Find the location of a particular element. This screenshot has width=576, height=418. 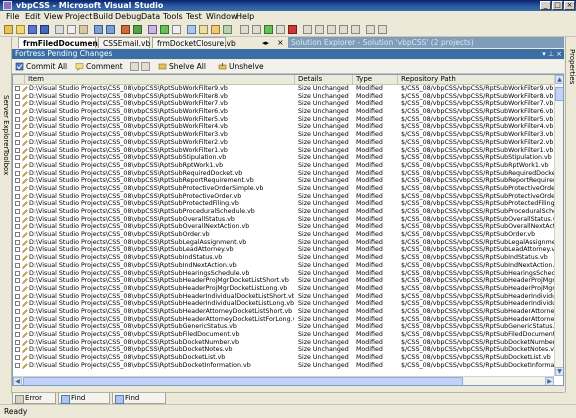

new-project-icon is located at coordinates (8, 29).